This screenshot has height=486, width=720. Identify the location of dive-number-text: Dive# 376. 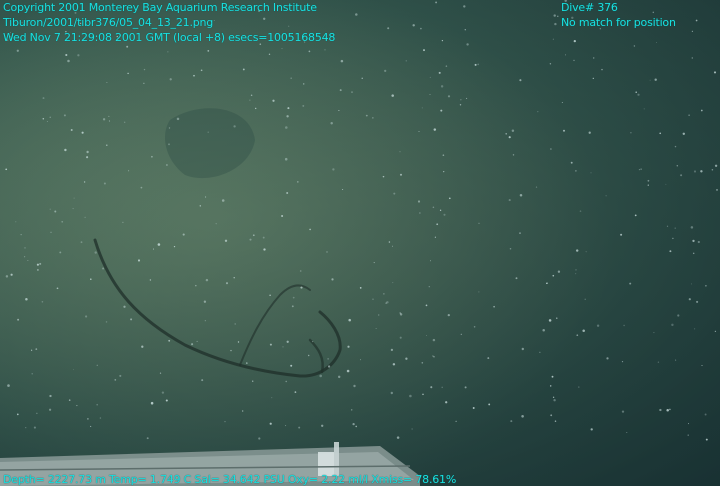
(589, 7).